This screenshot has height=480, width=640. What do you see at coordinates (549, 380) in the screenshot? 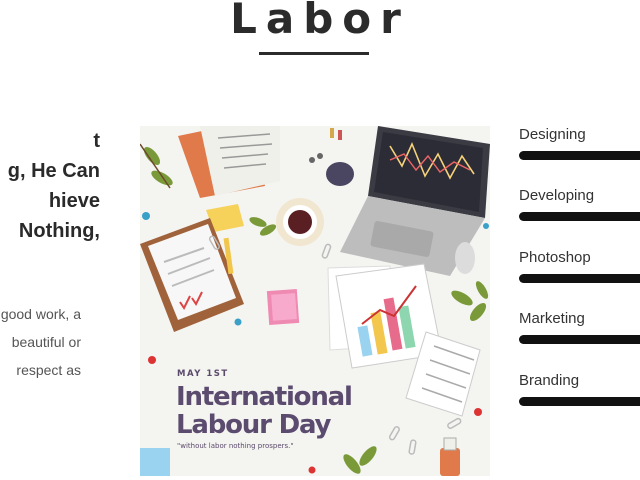
I see `skill-label: Branding` at bounding box center [549, 380].